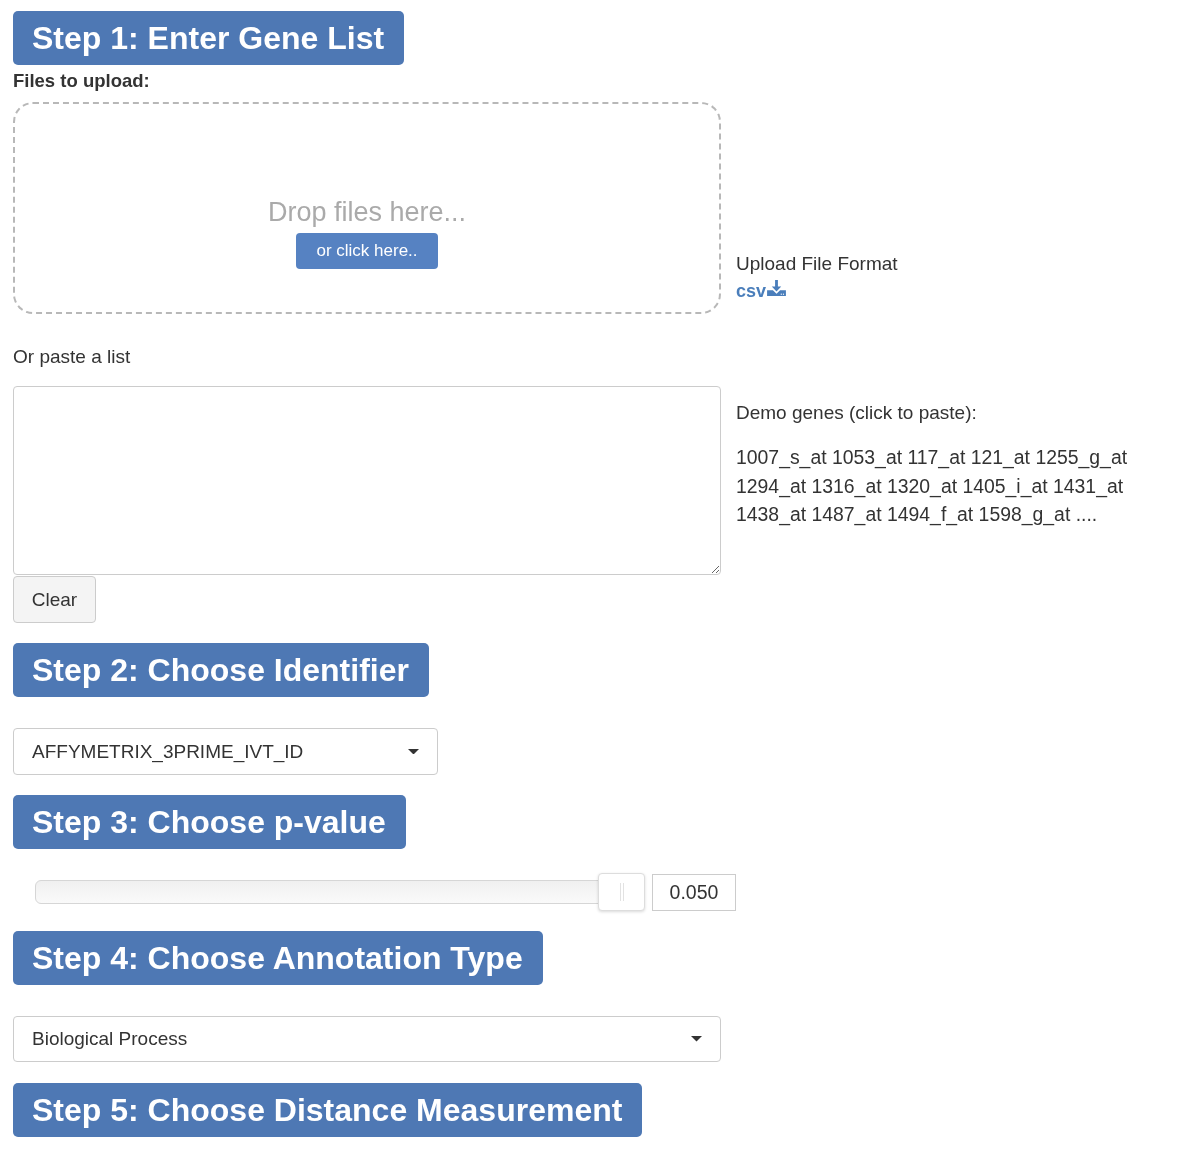 This screenshot has height=1167, width=1200. I want to click on gene-list-field, so click(367, 480).